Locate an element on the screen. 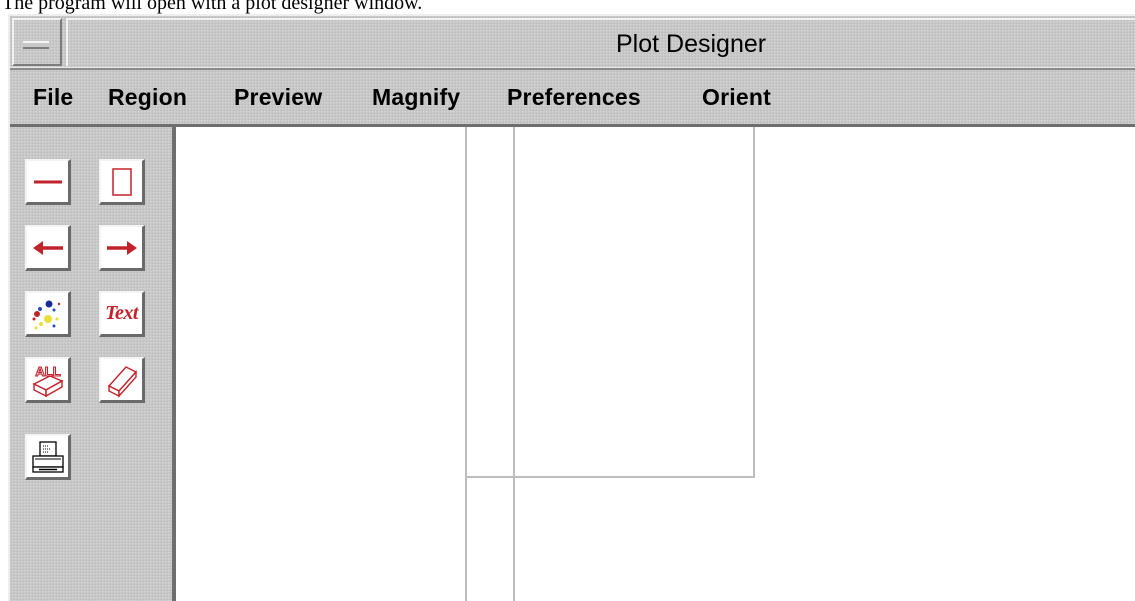 The width and height of the screenshot is (1135, 601). markers-tool-button is located at coordinates (48, 314).